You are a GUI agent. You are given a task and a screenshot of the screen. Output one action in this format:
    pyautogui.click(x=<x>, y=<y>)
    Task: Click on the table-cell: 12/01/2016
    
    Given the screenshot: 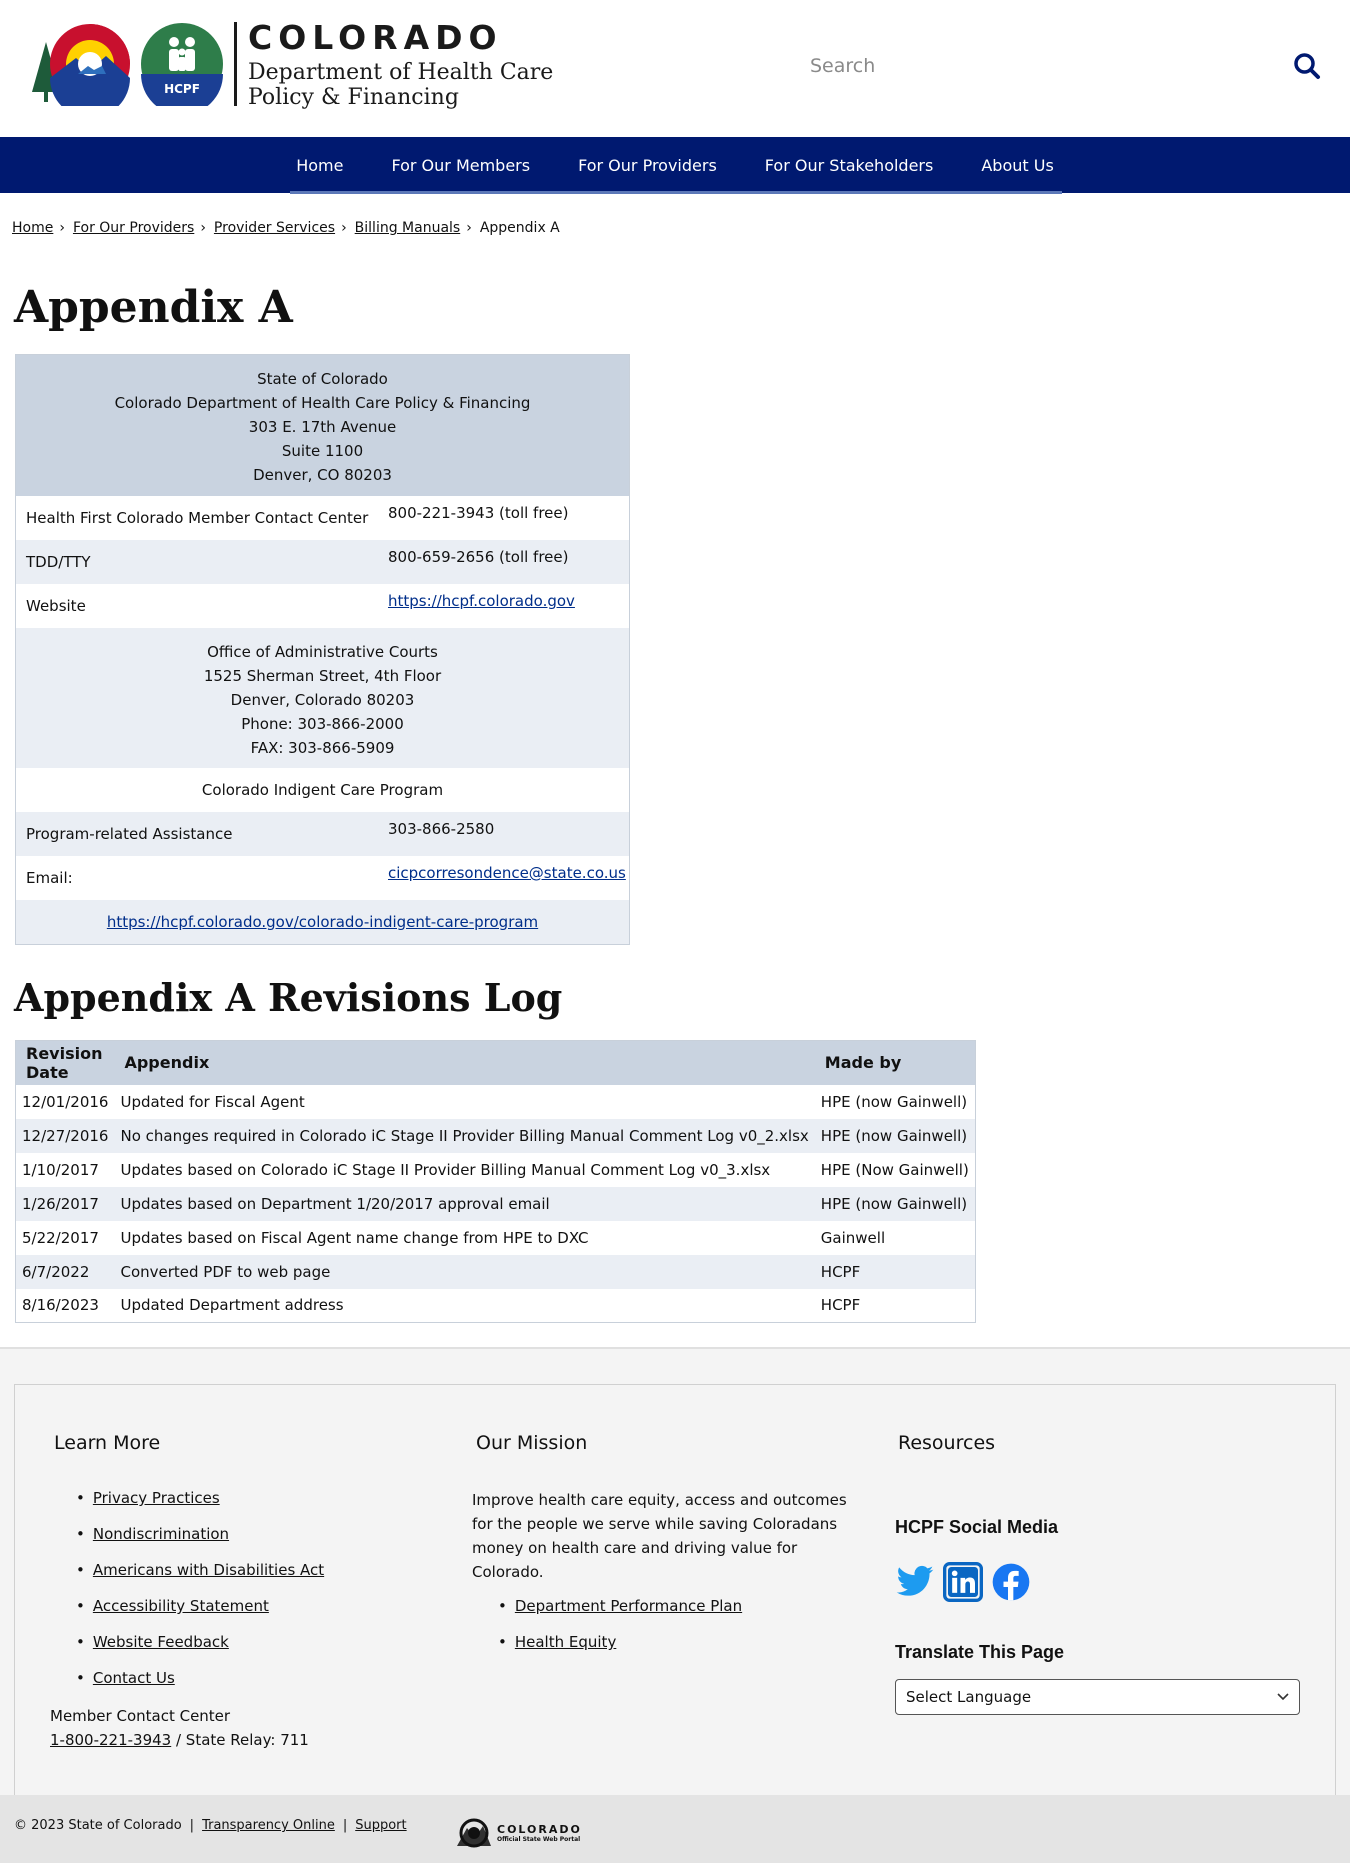 What is the action you would take?
    pyautogui.click(x=65, y=1101)
    